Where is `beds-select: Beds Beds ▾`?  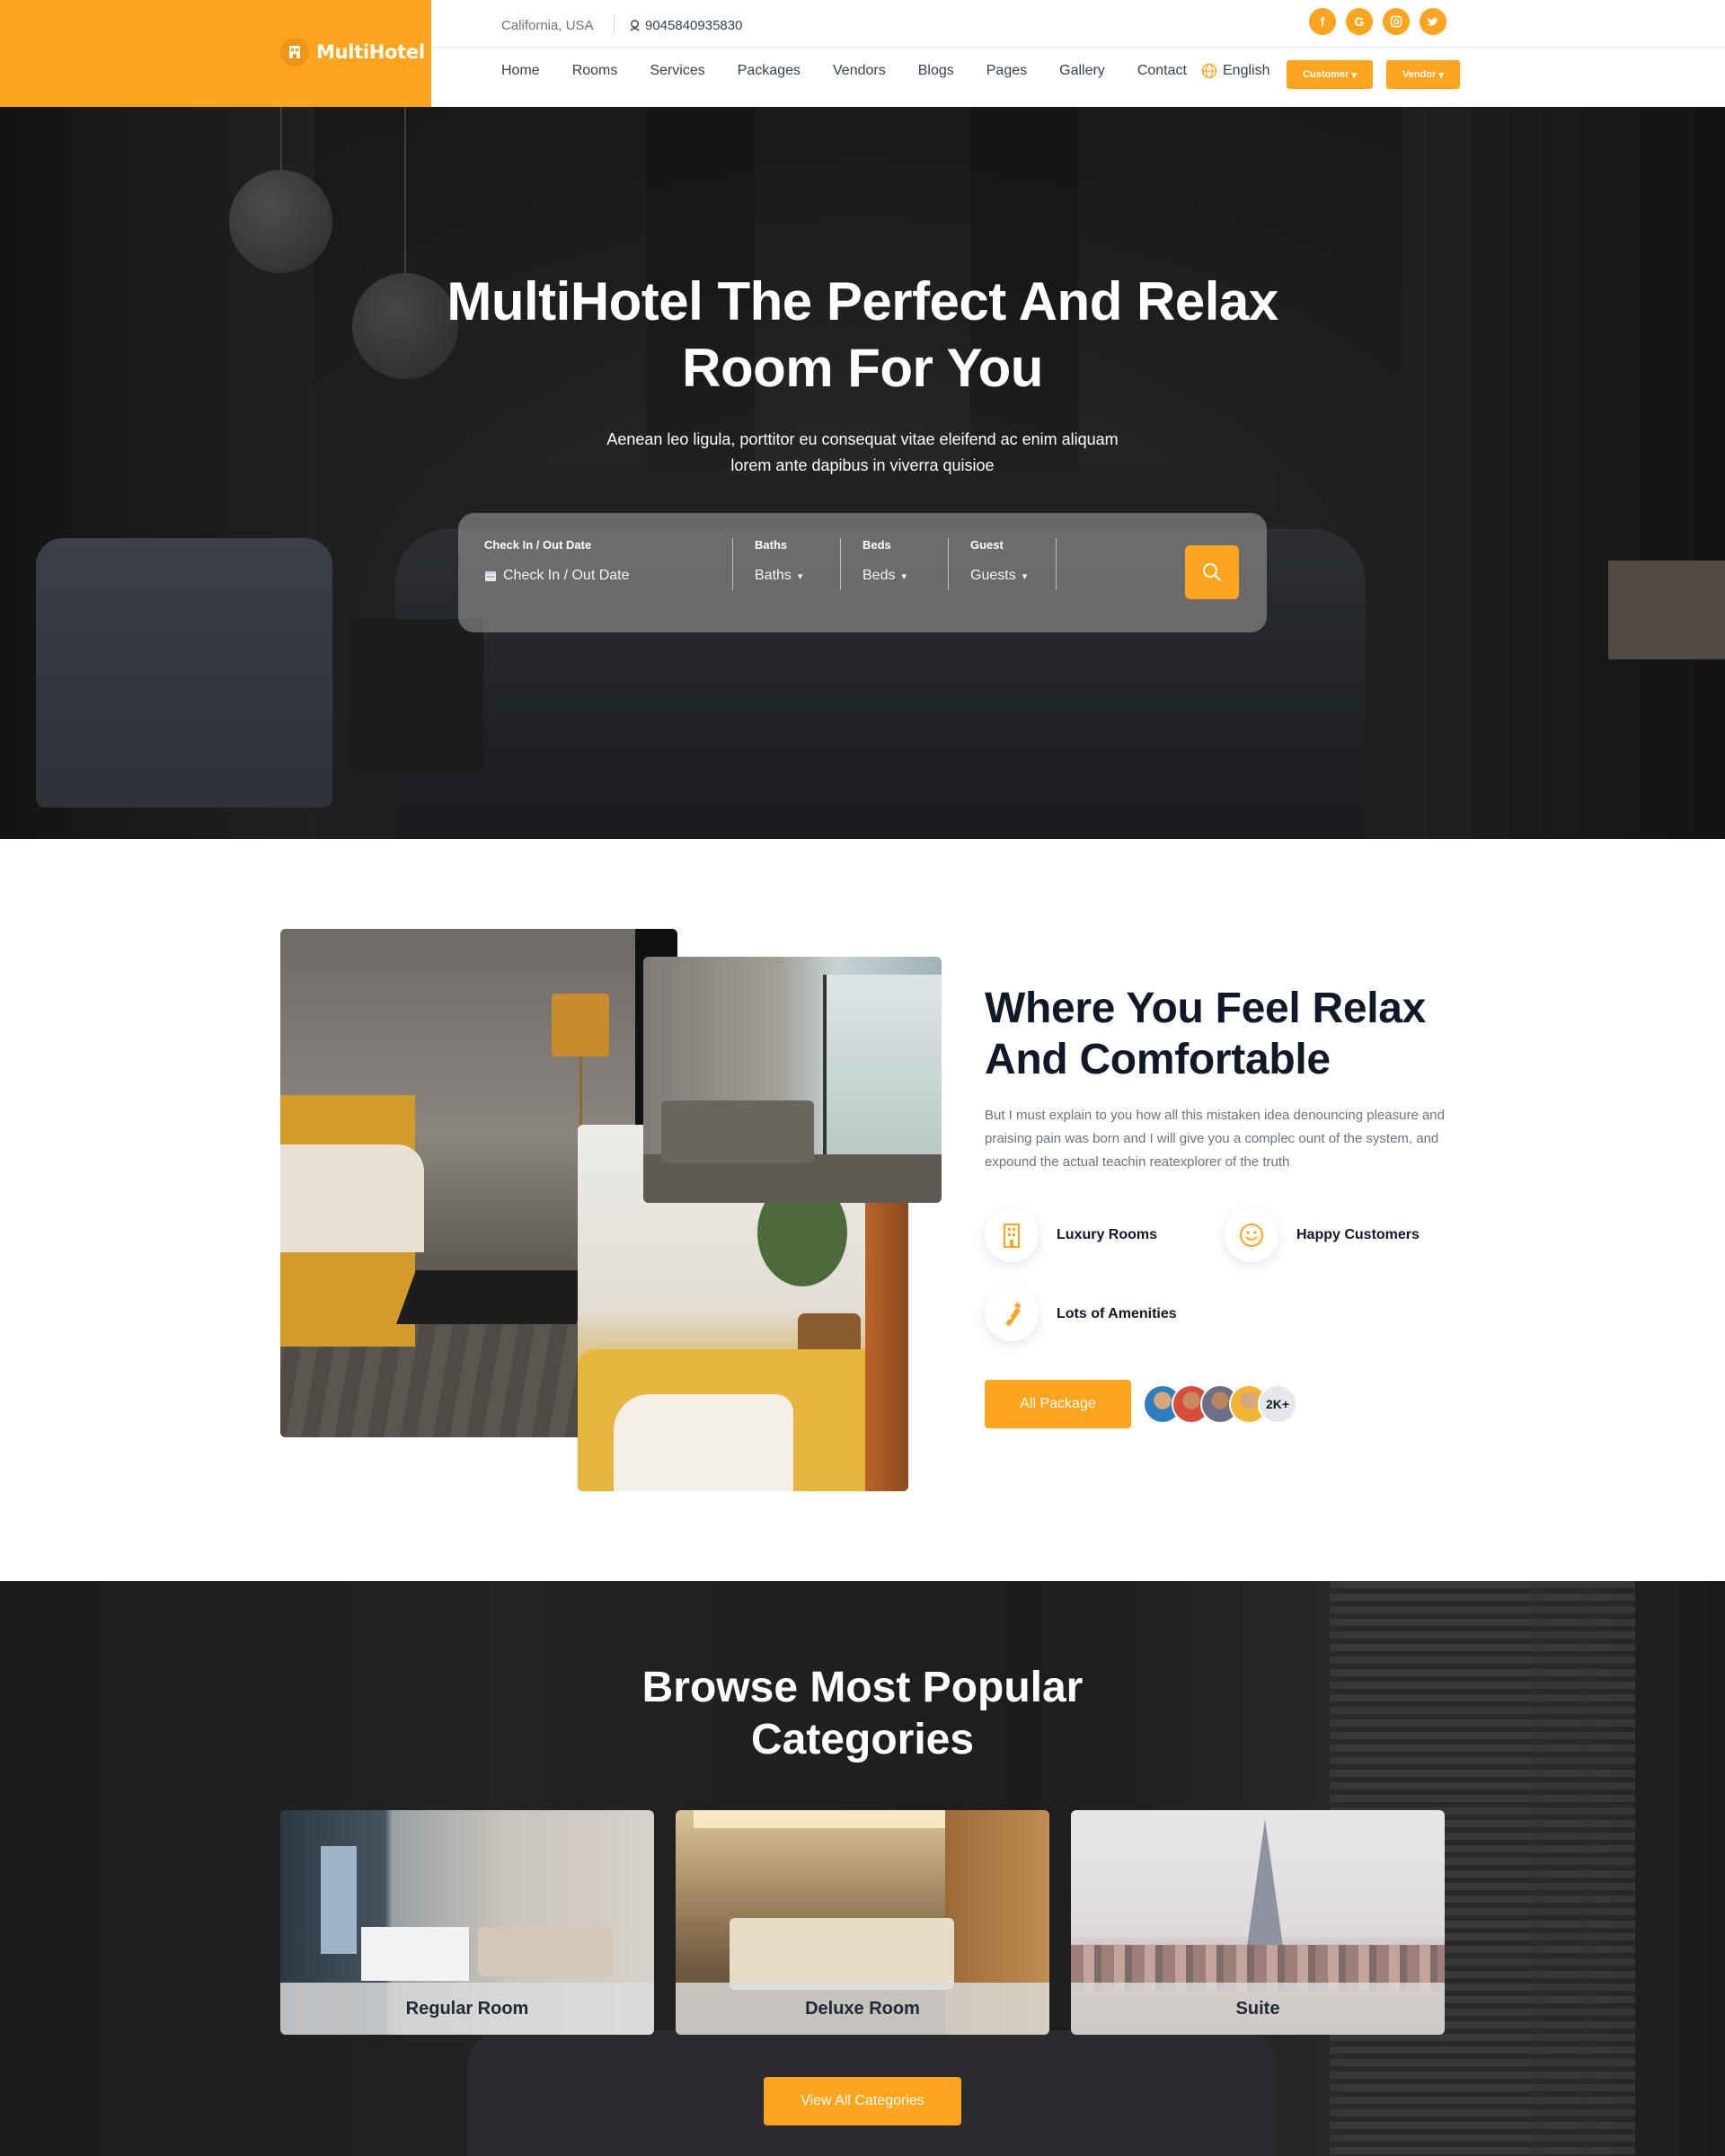
beds-select: Beds Beds ▾ is located at coordinates (907, 565).